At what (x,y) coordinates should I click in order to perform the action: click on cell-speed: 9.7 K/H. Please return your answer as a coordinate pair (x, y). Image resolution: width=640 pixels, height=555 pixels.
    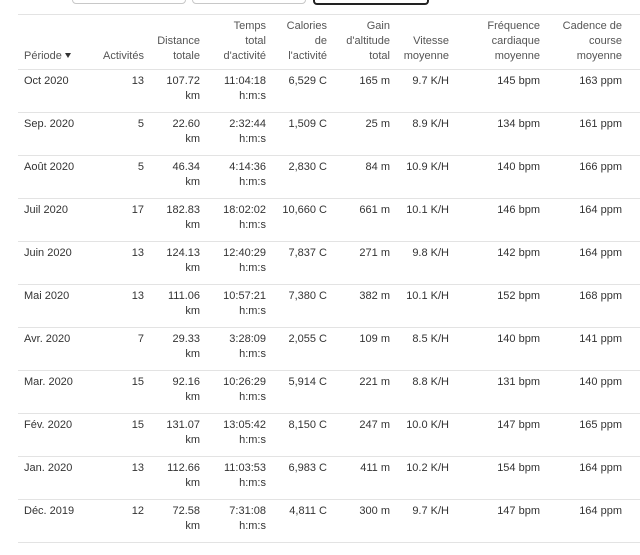
    Looking at the image, I should click on (425, 521).